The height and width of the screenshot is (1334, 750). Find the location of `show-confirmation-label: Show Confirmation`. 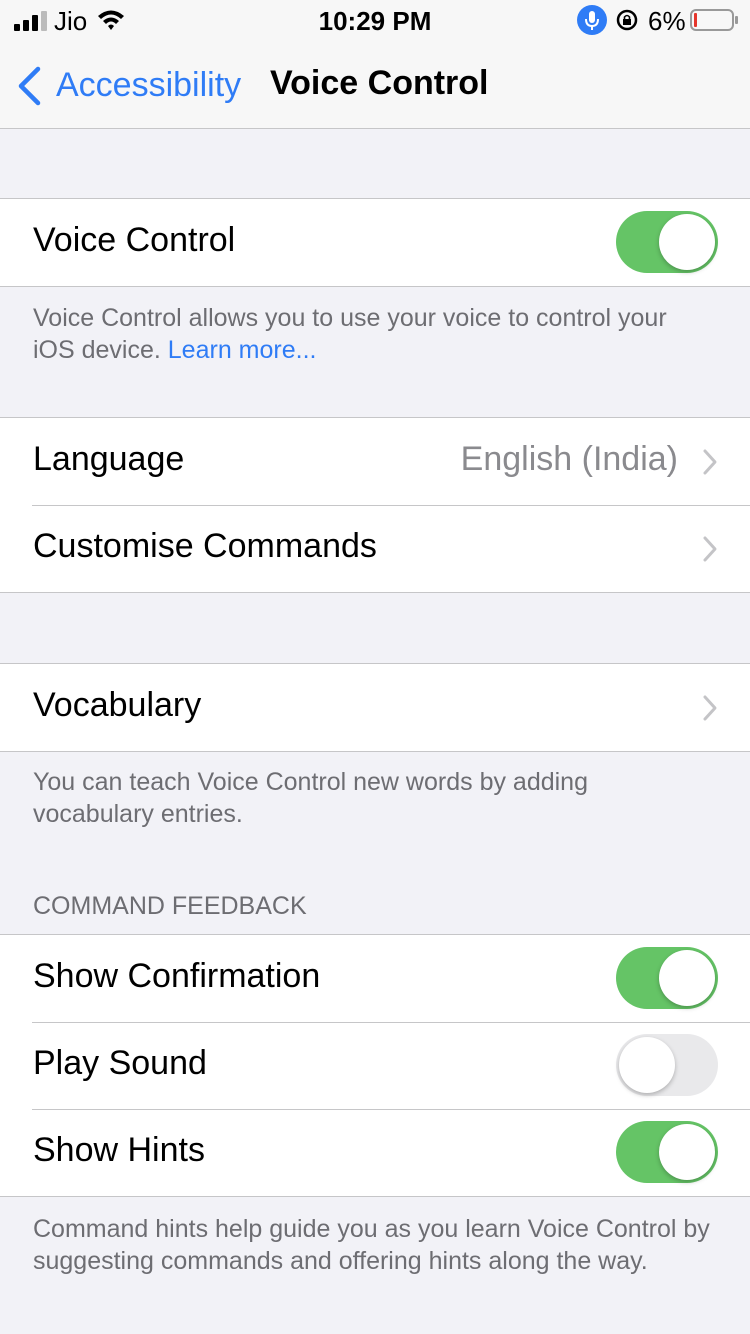

show-confirmation-label: Show Confirmation is located at coordinates (177, 976).